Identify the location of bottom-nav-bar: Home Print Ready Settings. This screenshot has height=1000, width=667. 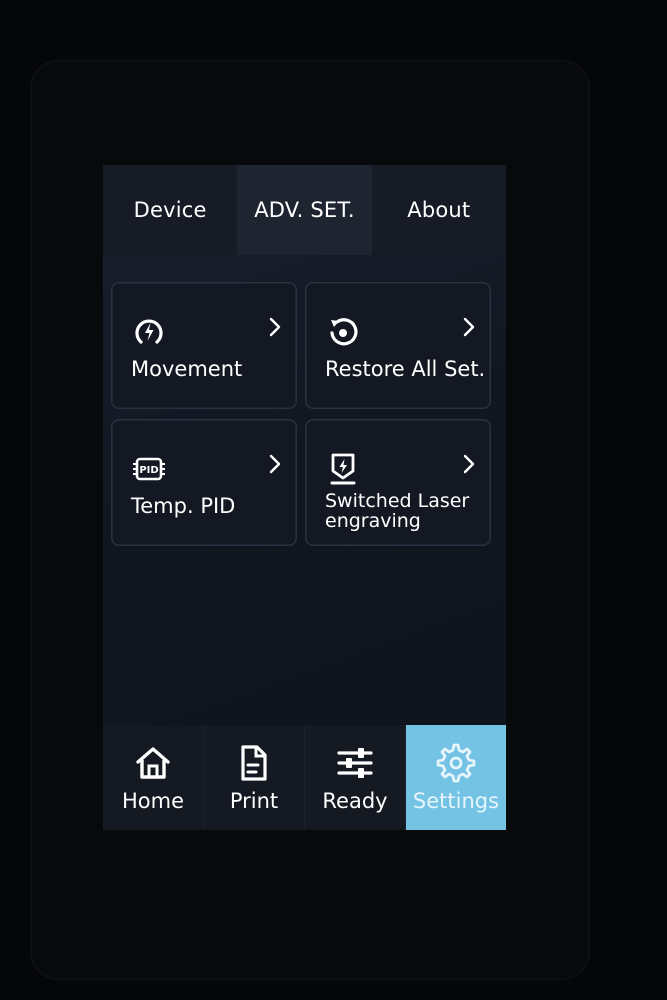
(304, 777).